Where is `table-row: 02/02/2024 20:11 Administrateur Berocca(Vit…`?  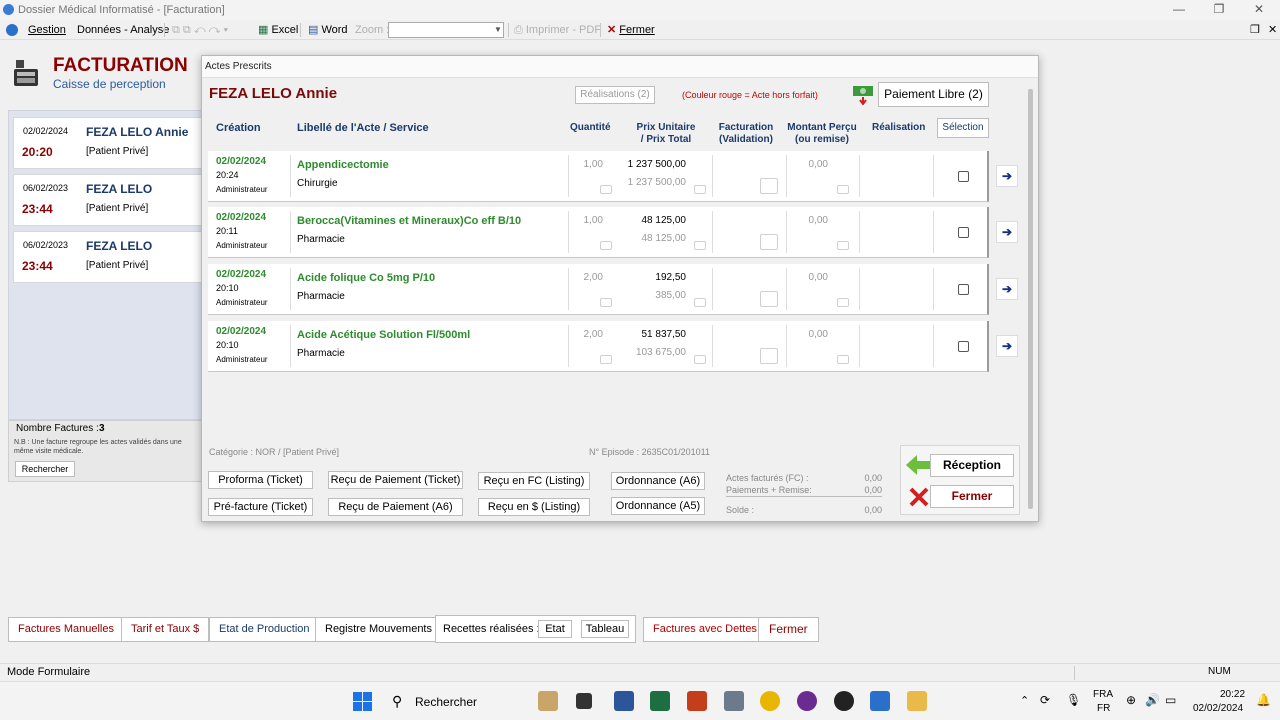
table-row: 02/02/2024 20:11 Administrateur Berocca(Vit… is located at coordinates (598, 232).